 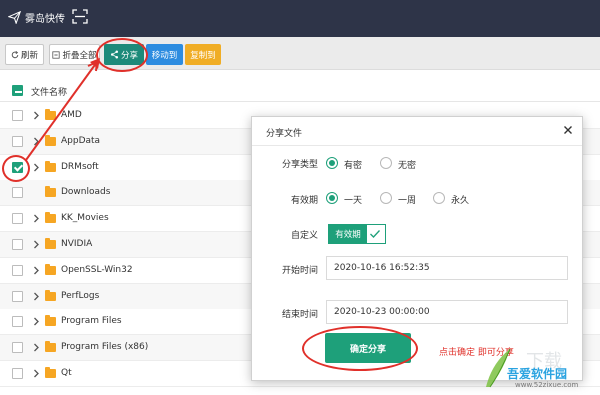 I want to click on refresh-label: 刷新, so click(x=29, y=55).